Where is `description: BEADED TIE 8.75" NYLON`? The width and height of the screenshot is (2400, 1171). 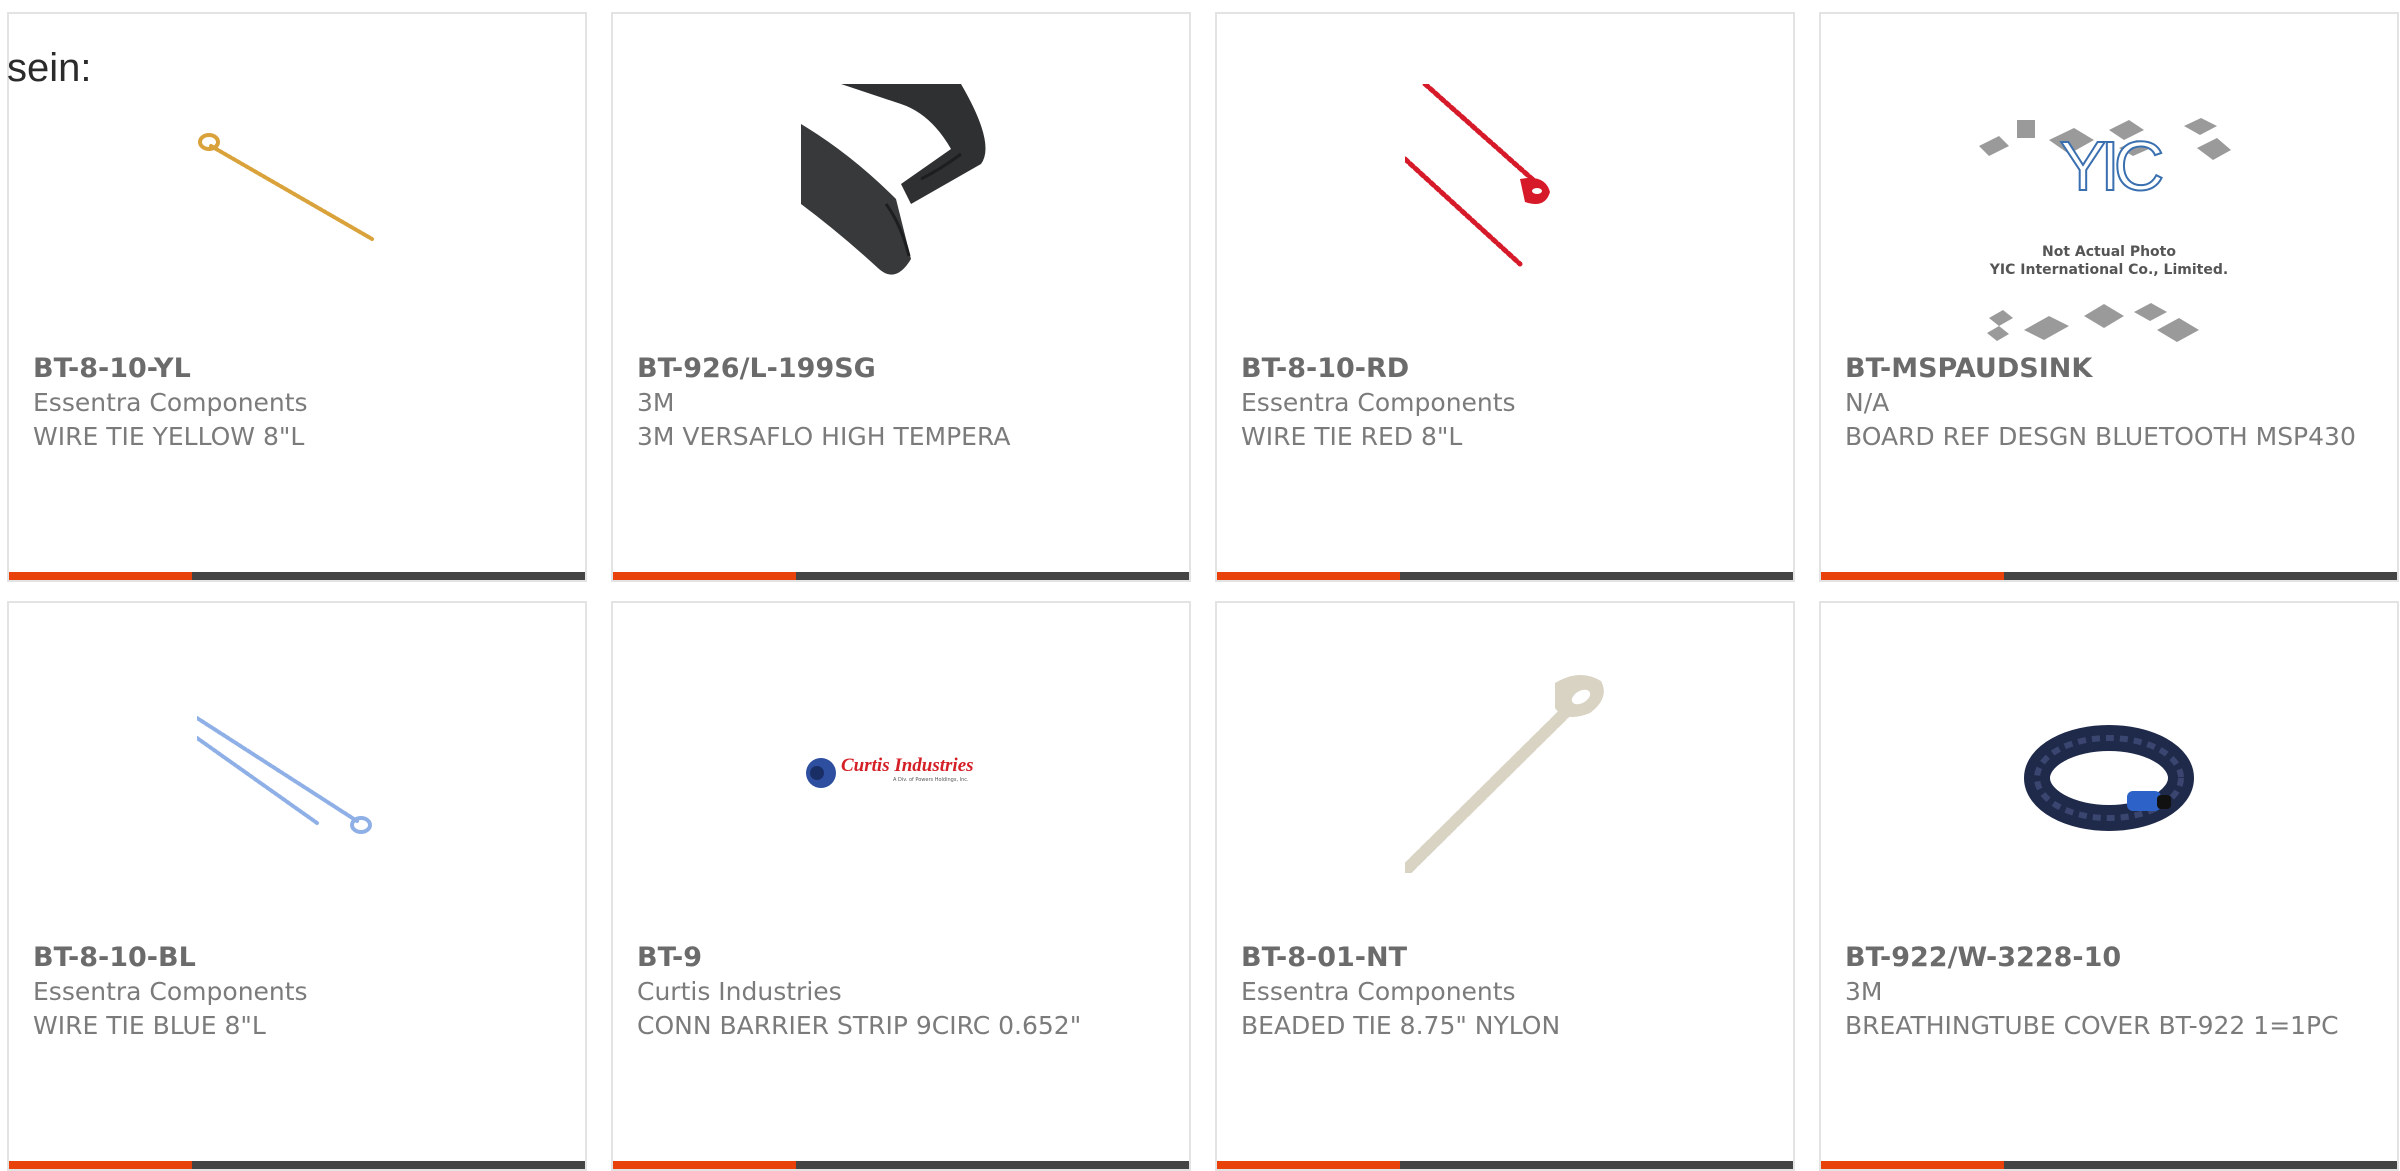
description: BEADED TIE 8.75" NYLON is located at coordinates (1401, 1025).